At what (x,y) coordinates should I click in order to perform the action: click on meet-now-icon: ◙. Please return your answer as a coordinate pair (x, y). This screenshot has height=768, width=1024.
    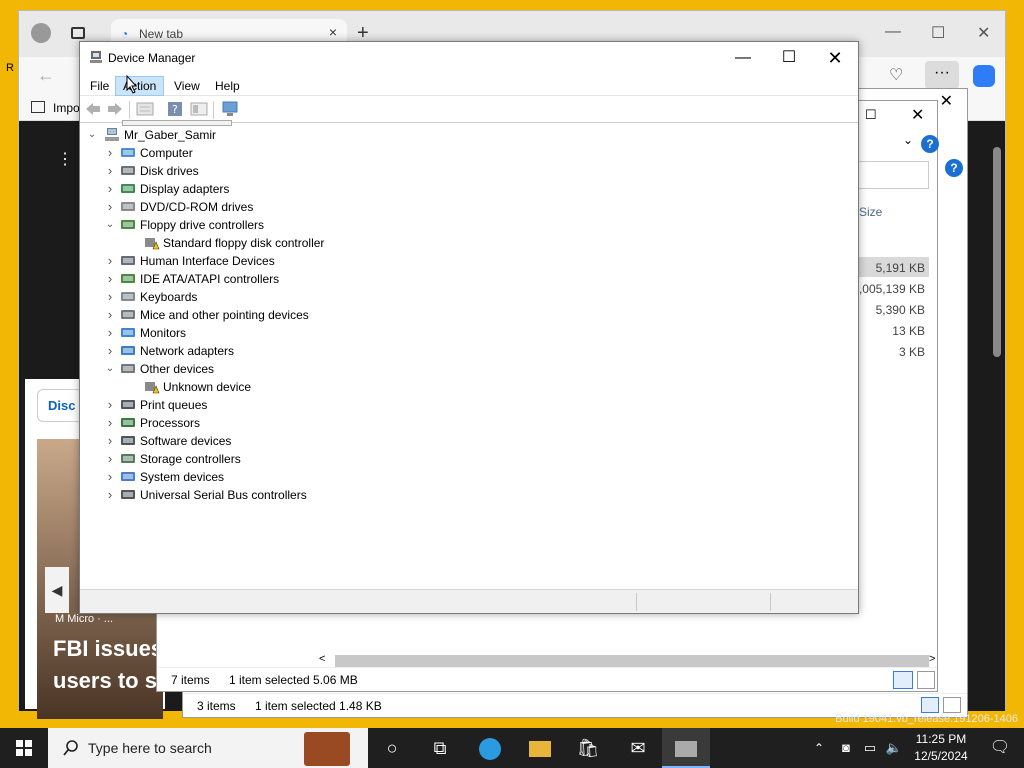
    Looking at the image, I should click on (846, 748).